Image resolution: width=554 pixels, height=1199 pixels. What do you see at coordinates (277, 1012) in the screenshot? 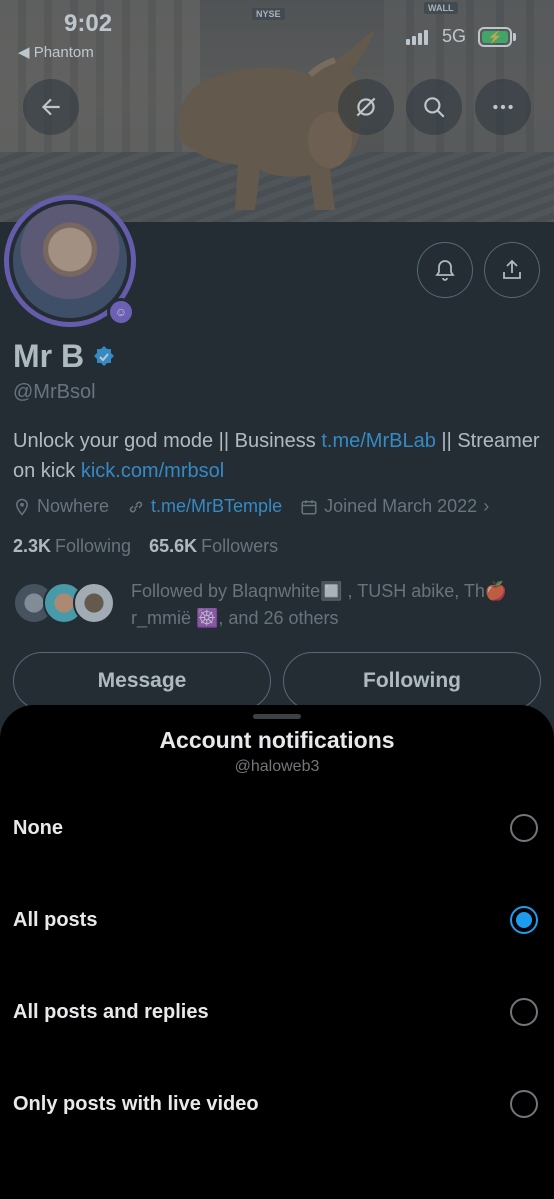
I see `option-all-posts-and-replies: All posts and replies` at bounding box center [277, 1012].